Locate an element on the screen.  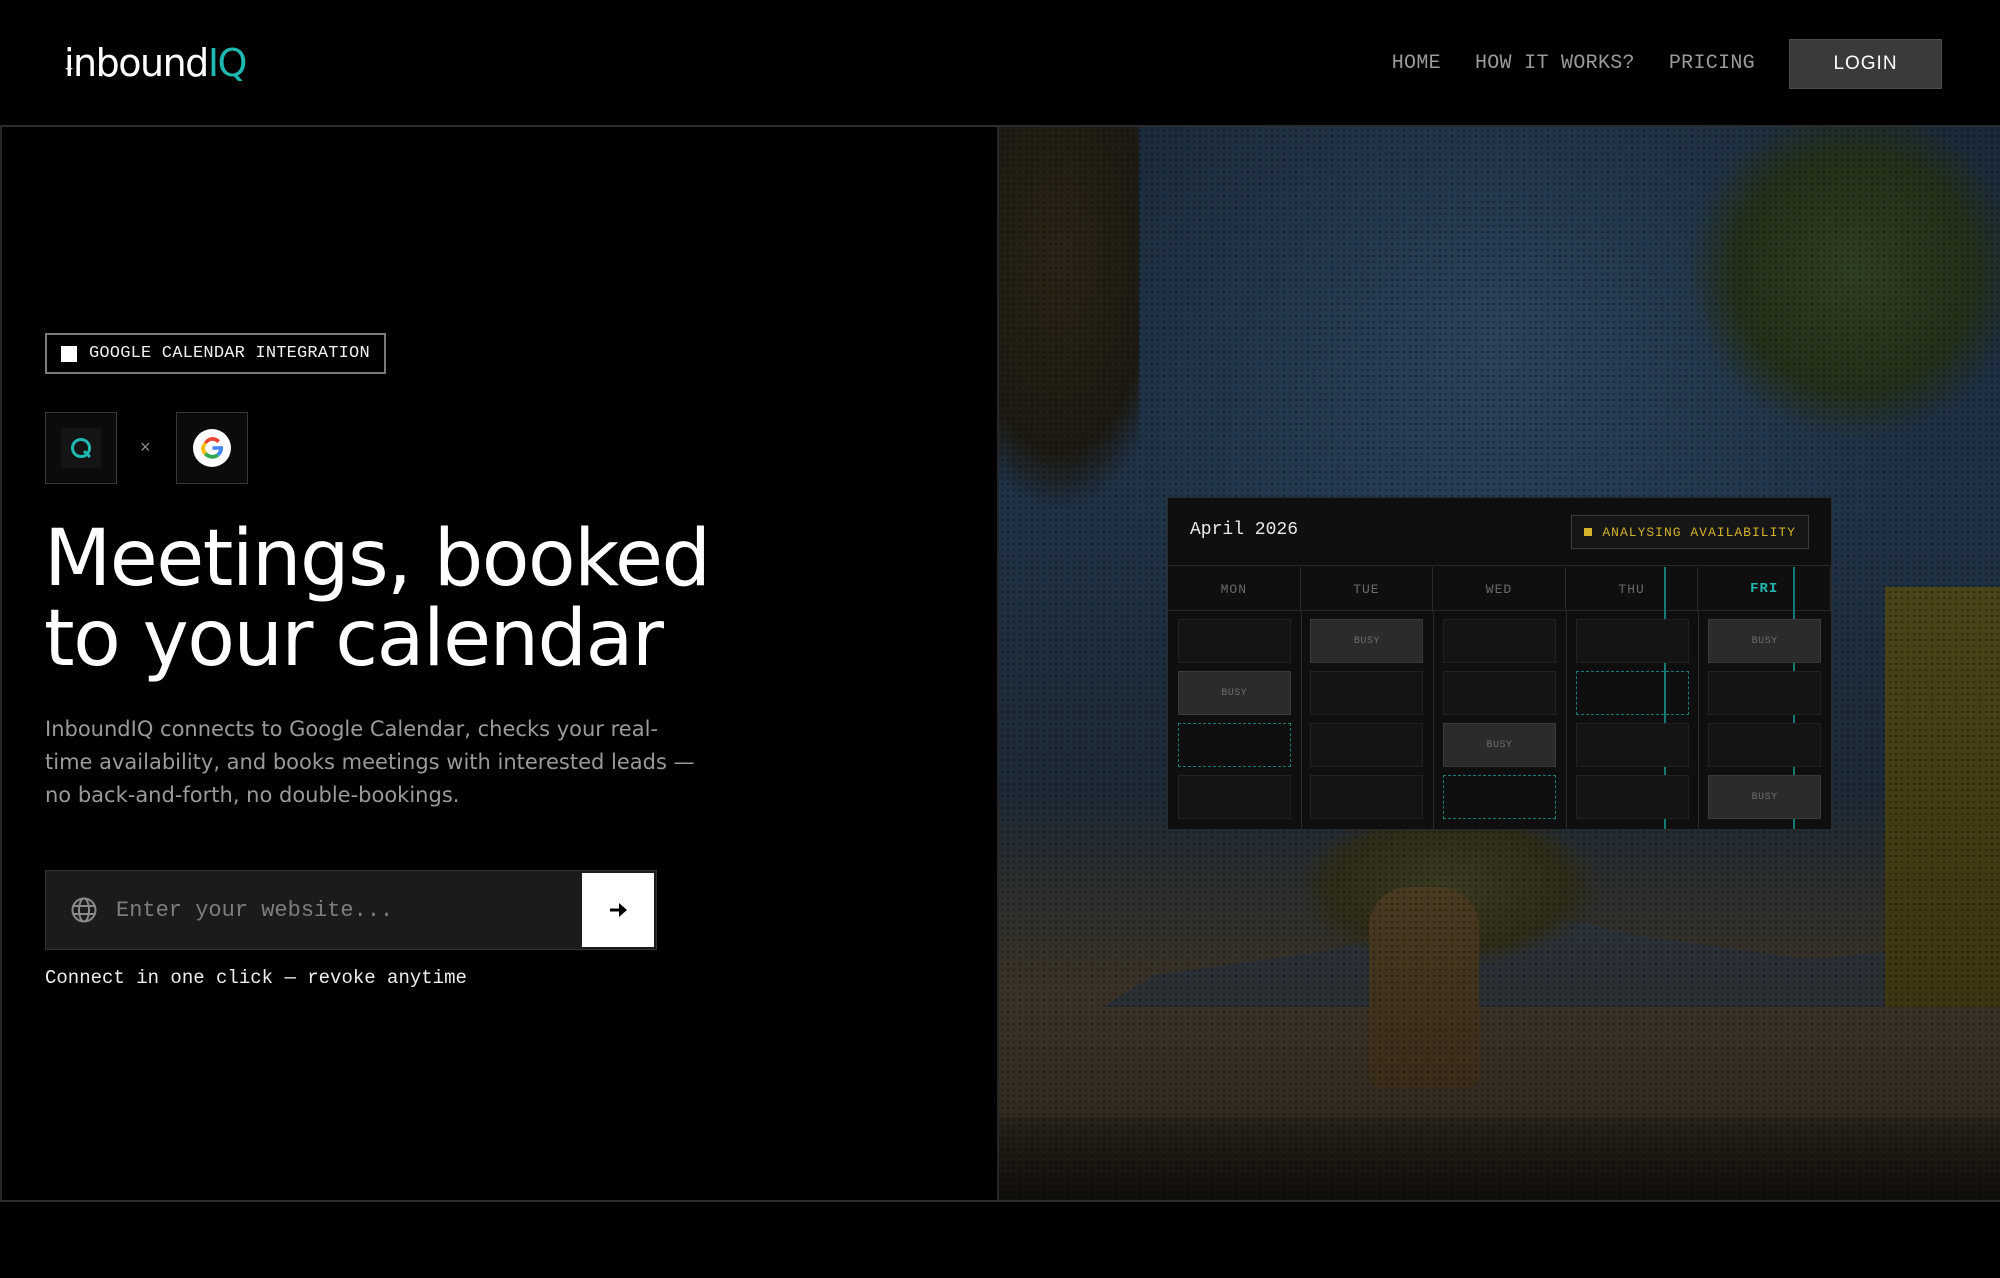
logo-text: inbound is located at coordinates (136, 63).